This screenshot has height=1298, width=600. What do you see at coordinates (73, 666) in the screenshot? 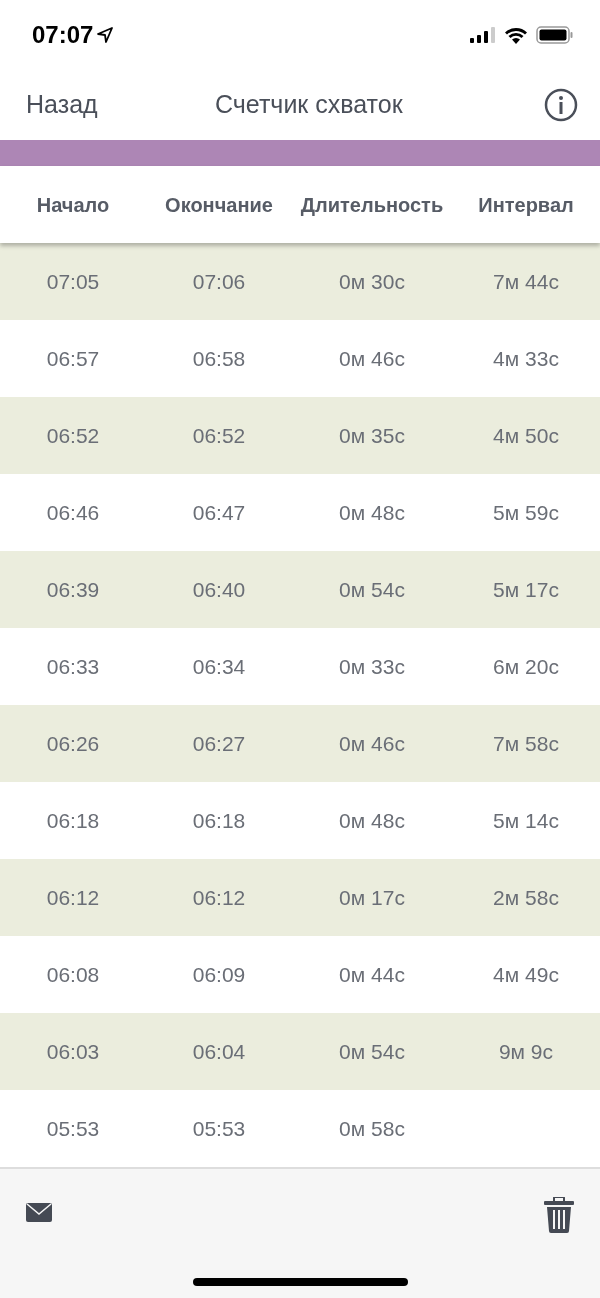
I see `table-cell-text: 06:33` at bounding box center [73, 666].